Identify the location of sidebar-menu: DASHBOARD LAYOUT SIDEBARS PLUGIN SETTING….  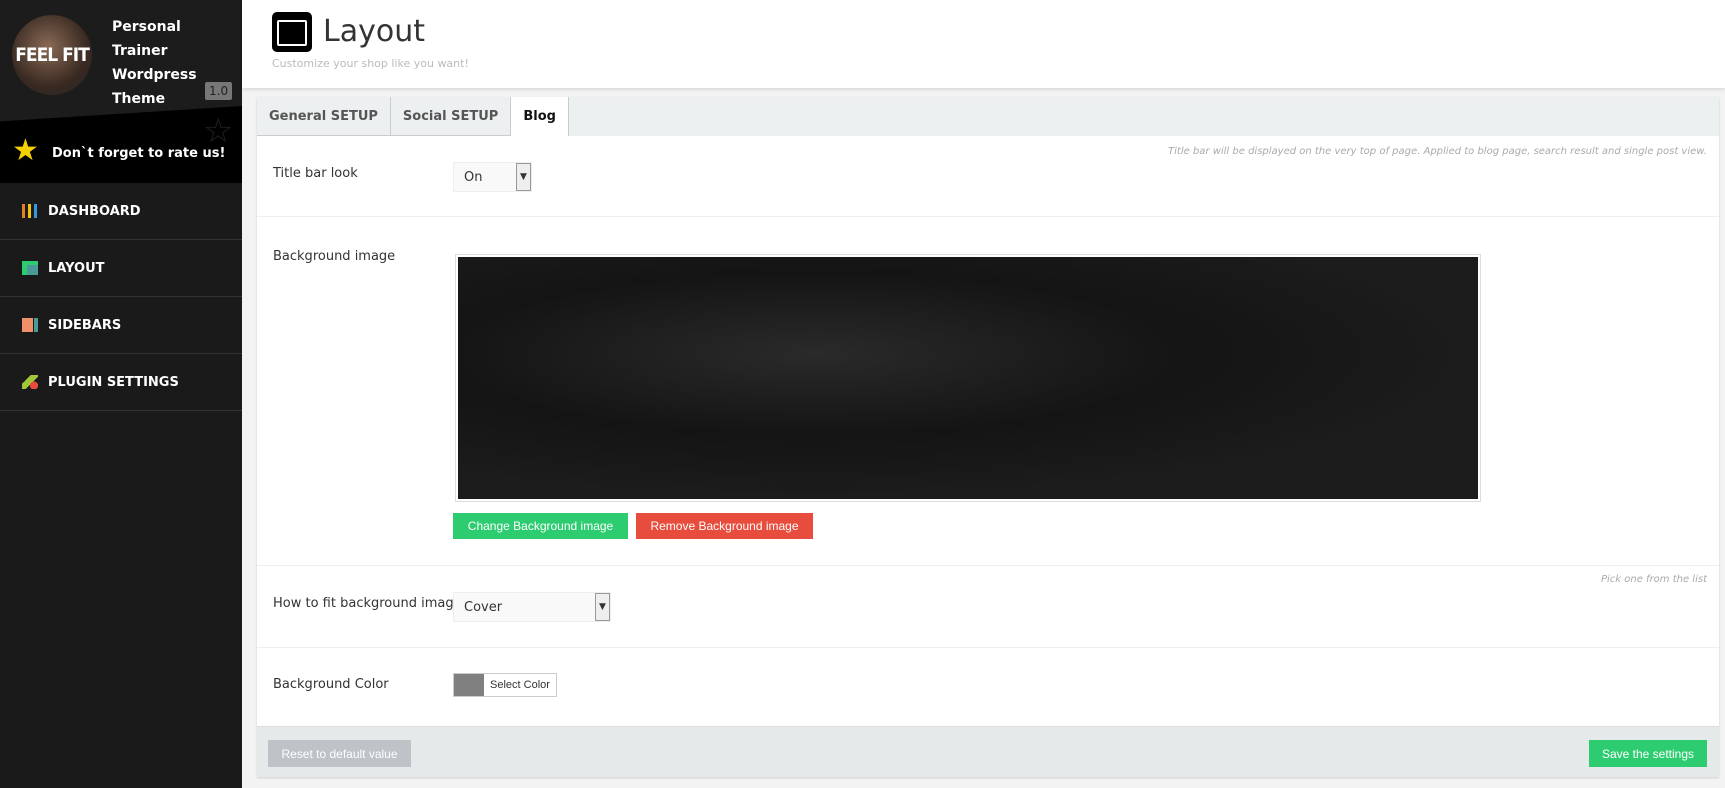
(121, 297).